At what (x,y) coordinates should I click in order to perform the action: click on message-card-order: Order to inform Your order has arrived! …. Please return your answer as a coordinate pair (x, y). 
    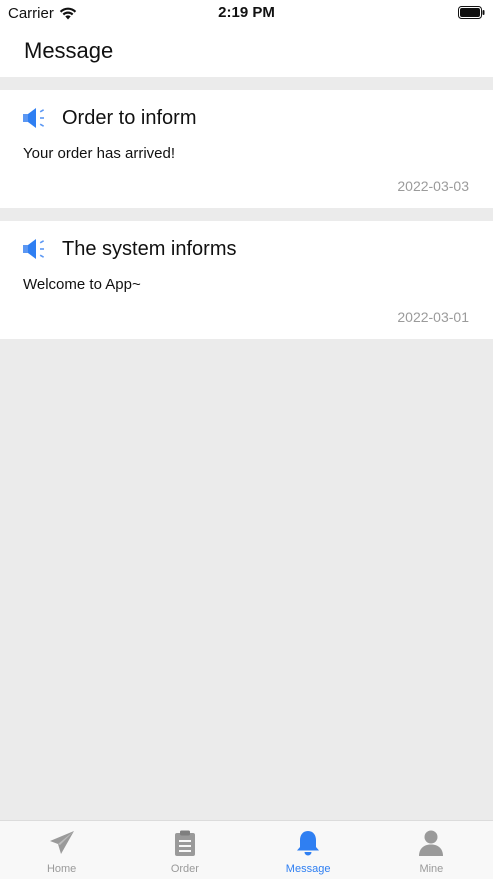
    Looking at the image, I should click on (246, 149).